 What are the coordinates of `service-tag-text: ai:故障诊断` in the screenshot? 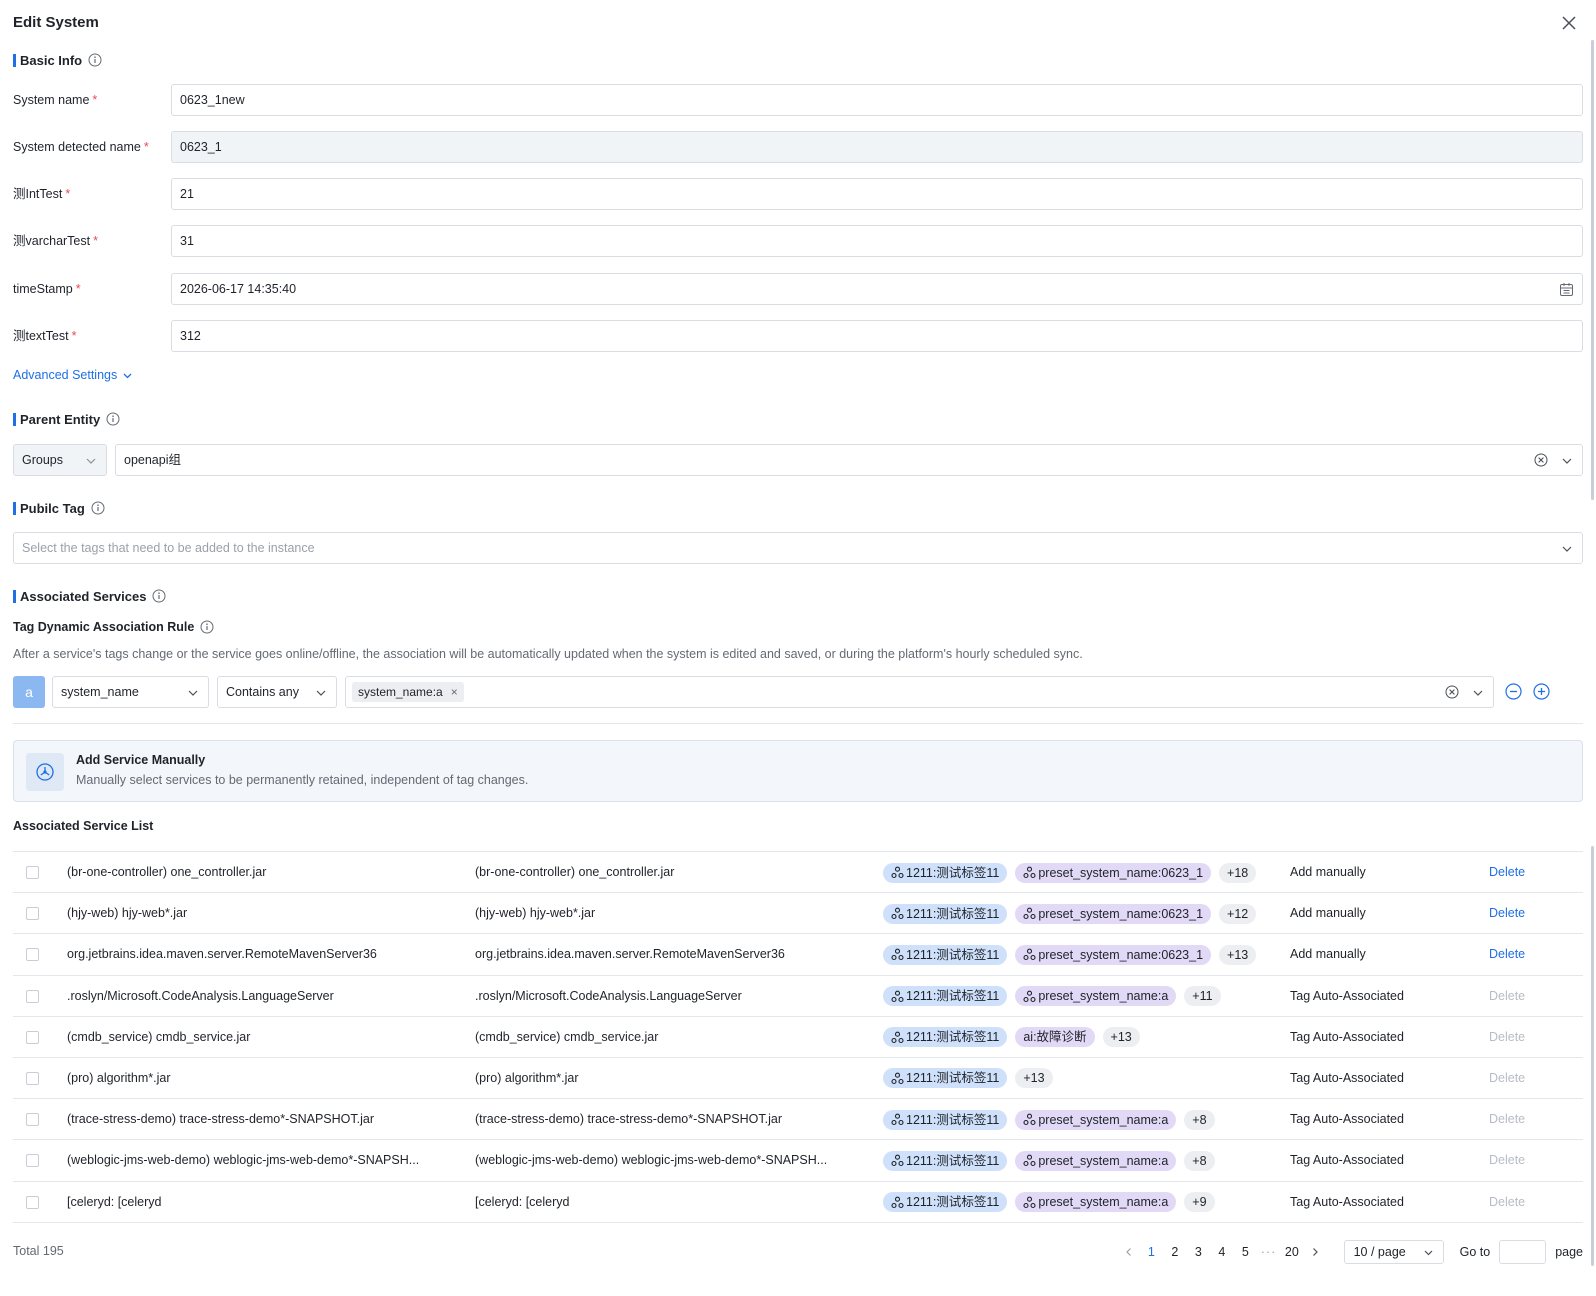 It's located at (1055, 1037).